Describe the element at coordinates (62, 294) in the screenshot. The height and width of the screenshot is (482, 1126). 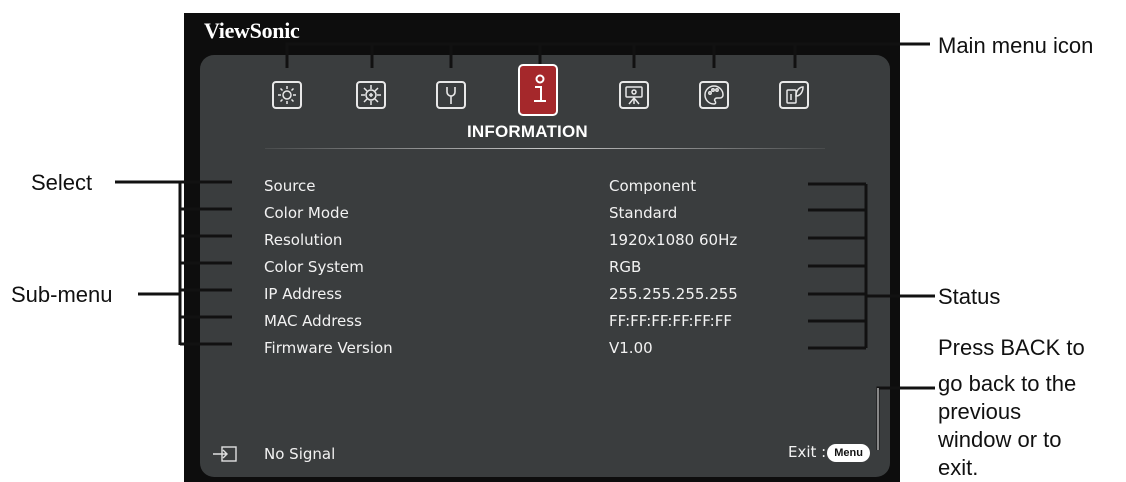
I see `callout-sub-menu: Sub-menu` at that location.